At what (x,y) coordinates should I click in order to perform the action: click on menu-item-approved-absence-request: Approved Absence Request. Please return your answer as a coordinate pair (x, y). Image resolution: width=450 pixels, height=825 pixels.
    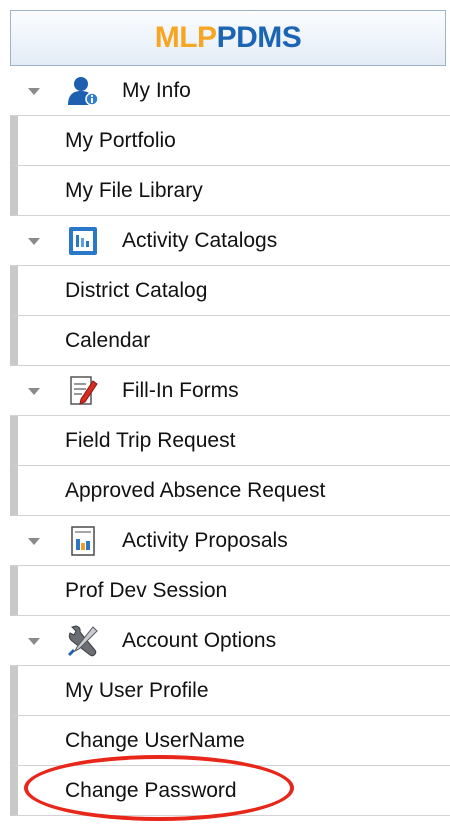
    Looking at the image, I should click on (230, 491).